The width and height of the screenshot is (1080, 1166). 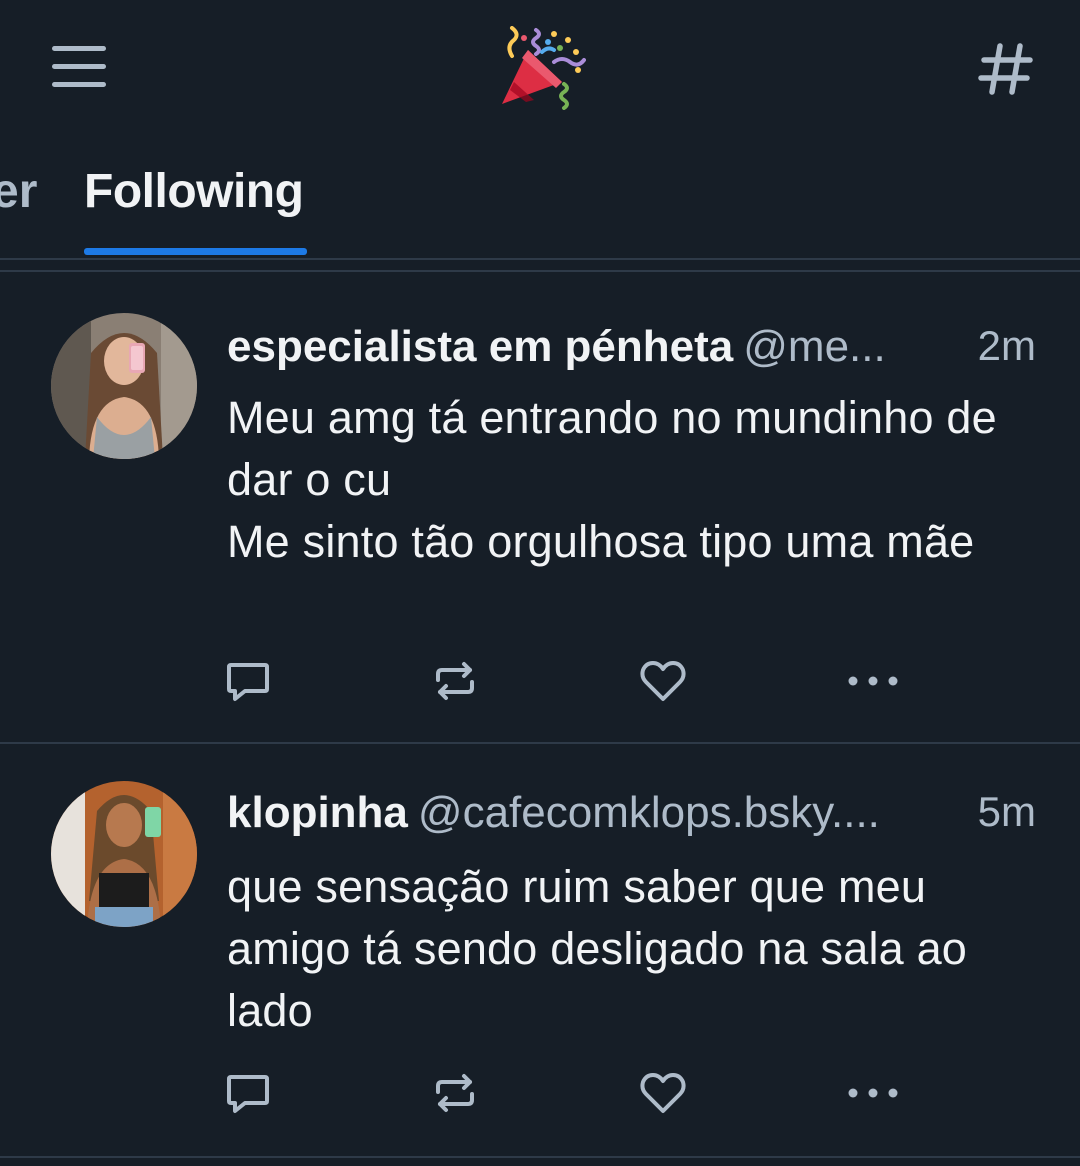 I want to click on post-timestamp: 2m, so click(x=1007, y=346).